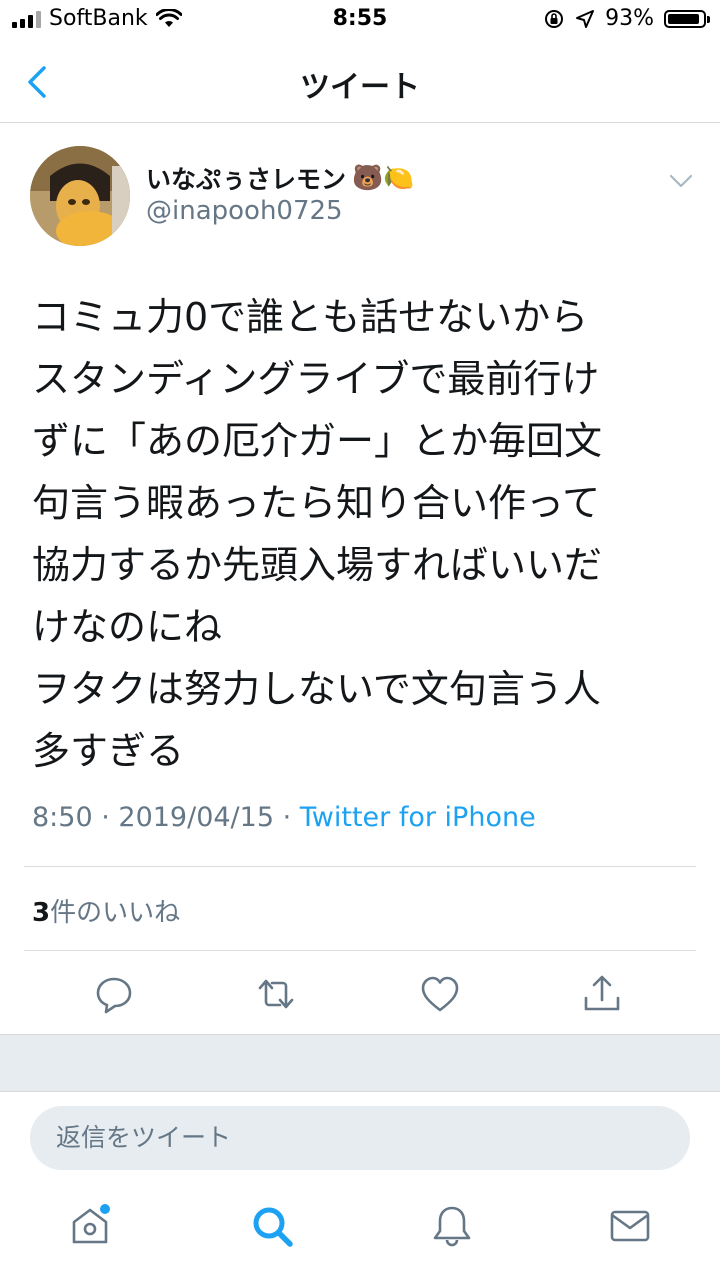 The width and height of the screenshot is (720, 1280). I want to click on status-bar: SoftBank 8:55 93%, so click(360, 20).